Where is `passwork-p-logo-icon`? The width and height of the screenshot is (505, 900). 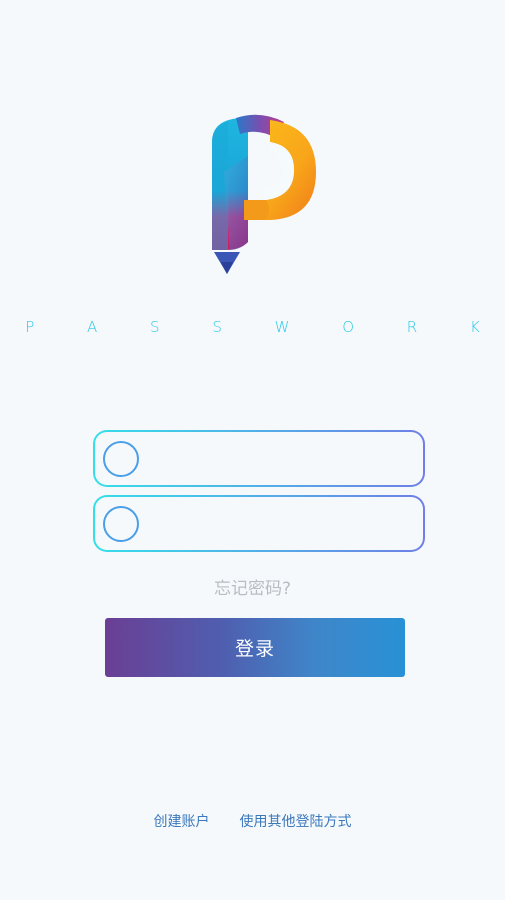
passwork-p-logo-icon is located at coordinates (264, 194).